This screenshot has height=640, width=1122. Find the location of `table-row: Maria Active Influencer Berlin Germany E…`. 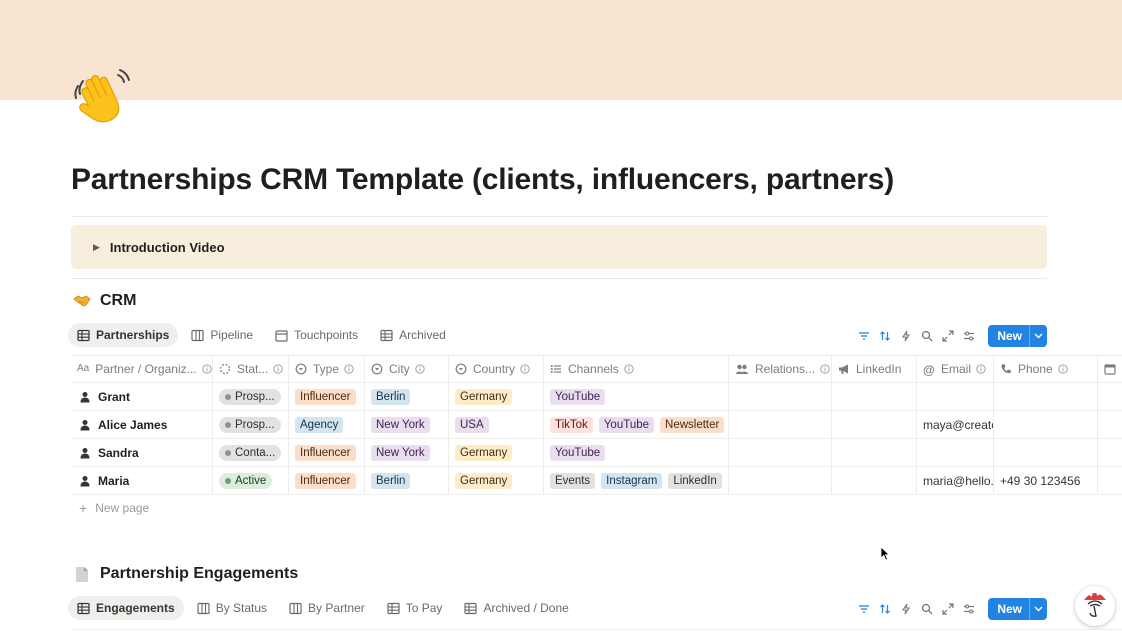

table-row: Maria Active Influencer Berlin Germany E… is located at coordinates (596, 481).